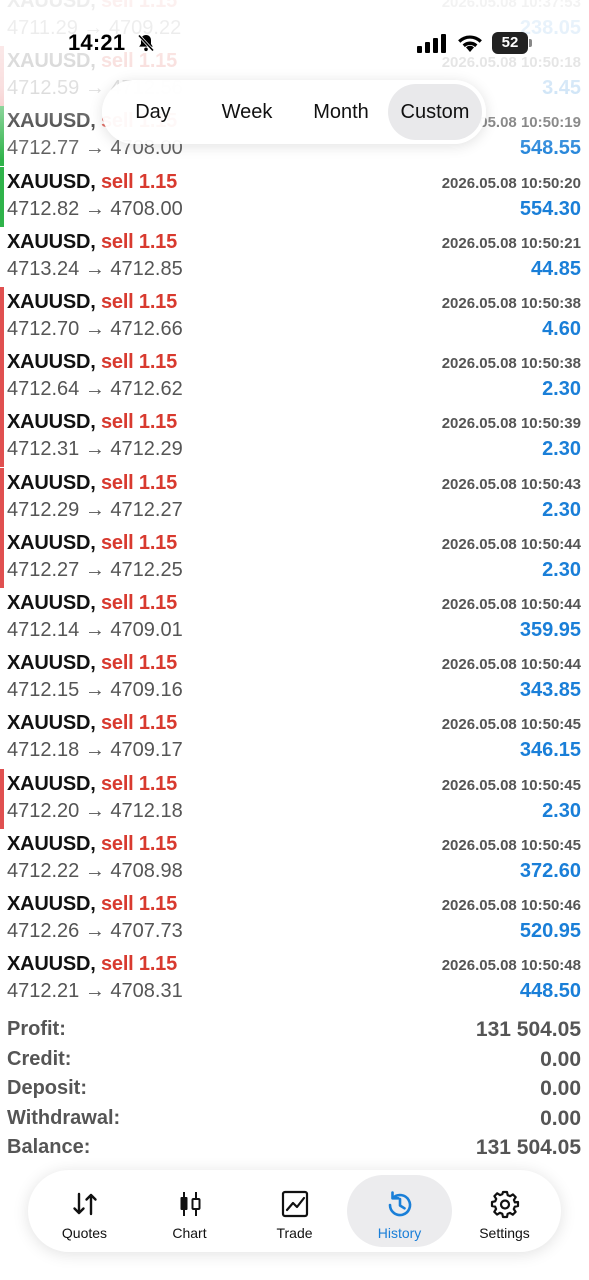  Describe the element at coordinates (84, 1204) in the screenshot. I see `quotes-icon` at that location.